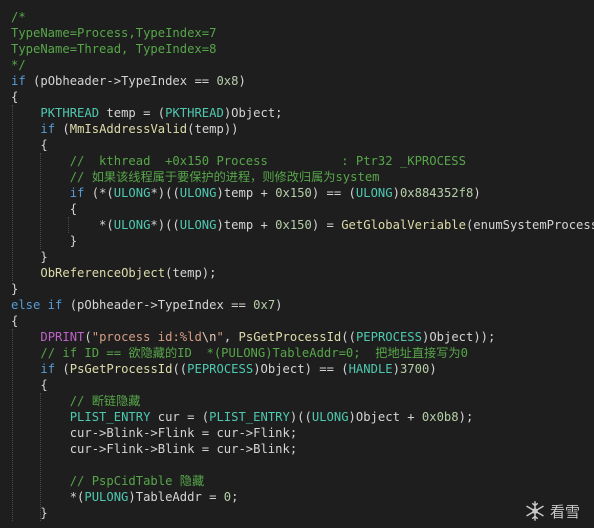 This screenshot has width=594, height=528. What do you see at coordinates (147, 305) in the screenshot?
I see `code-line: else if (pObheader->TypeIndex == 0x7)` at bounding box center [147, 305].